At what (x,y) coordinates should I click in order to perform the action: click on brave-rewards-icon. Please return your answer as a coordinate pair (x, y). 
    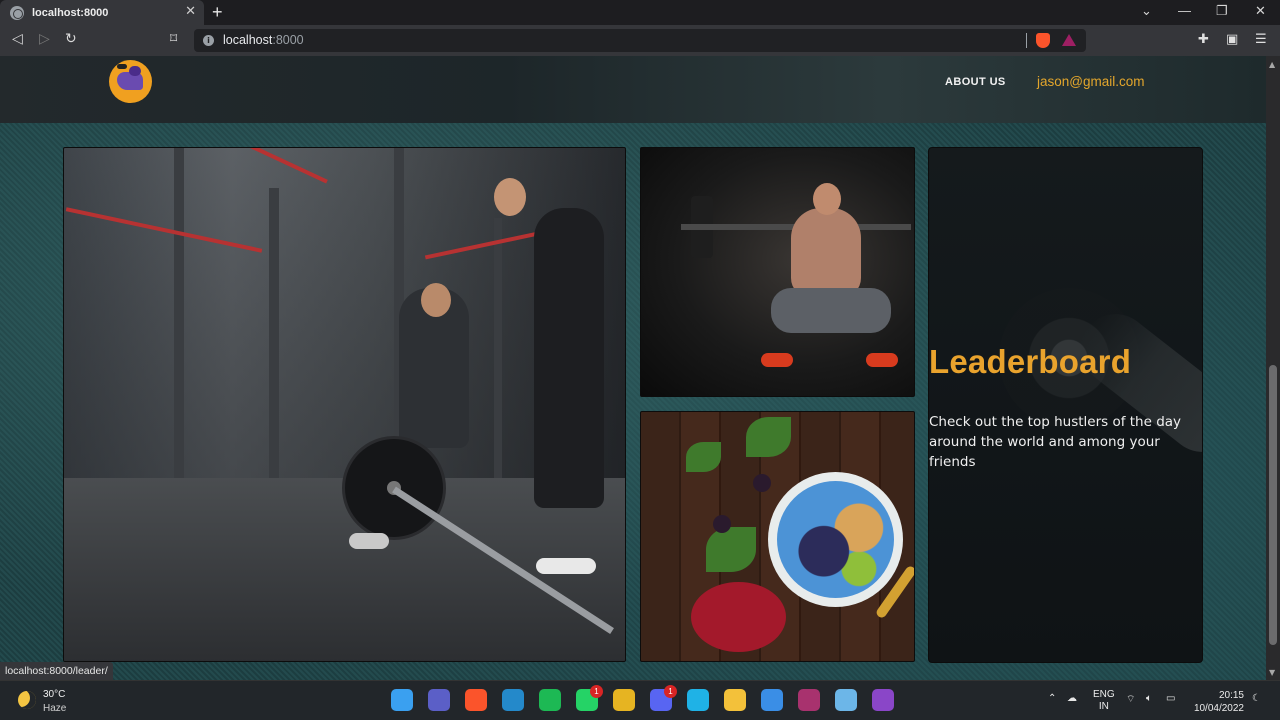
    Looking at the image, I should click on (1069, 40).